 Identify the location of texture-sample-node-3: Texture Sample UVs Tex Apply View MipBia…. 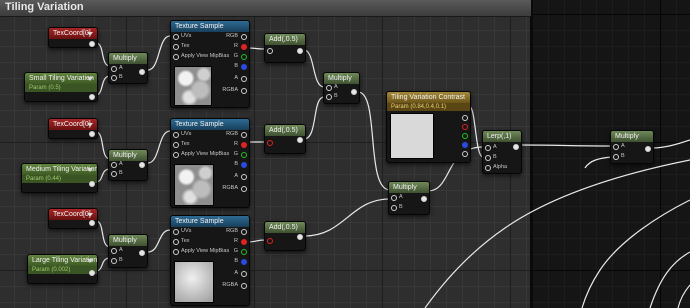
(210, 260).